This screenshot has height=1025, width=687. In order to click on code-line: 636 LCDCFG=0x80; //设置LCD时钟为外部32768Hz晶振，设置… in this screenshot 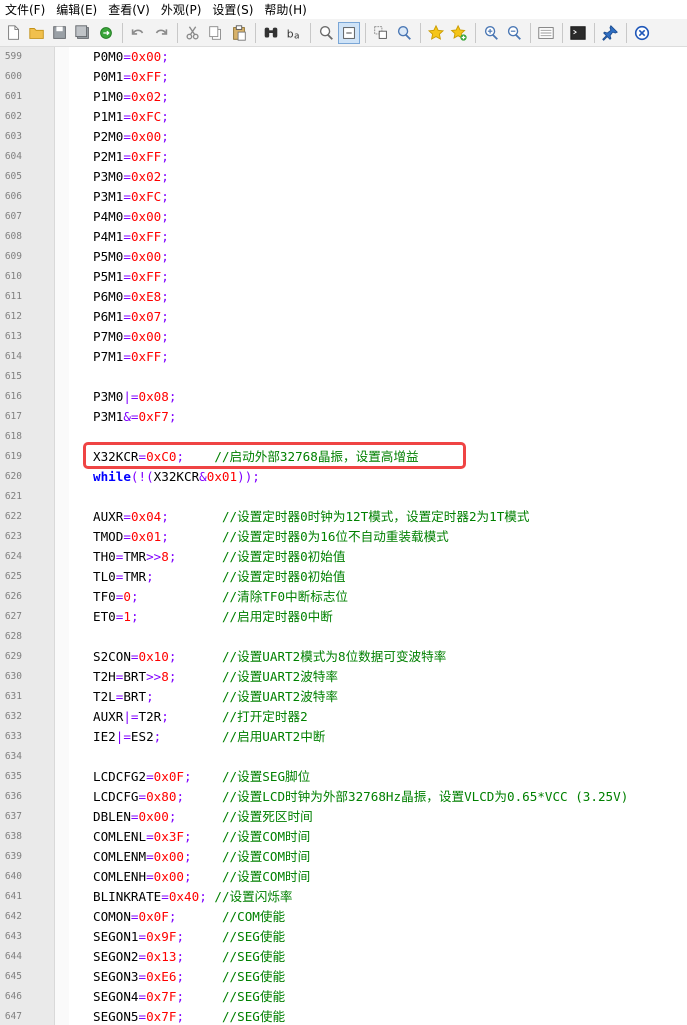, I will do `click(343, 797)`.